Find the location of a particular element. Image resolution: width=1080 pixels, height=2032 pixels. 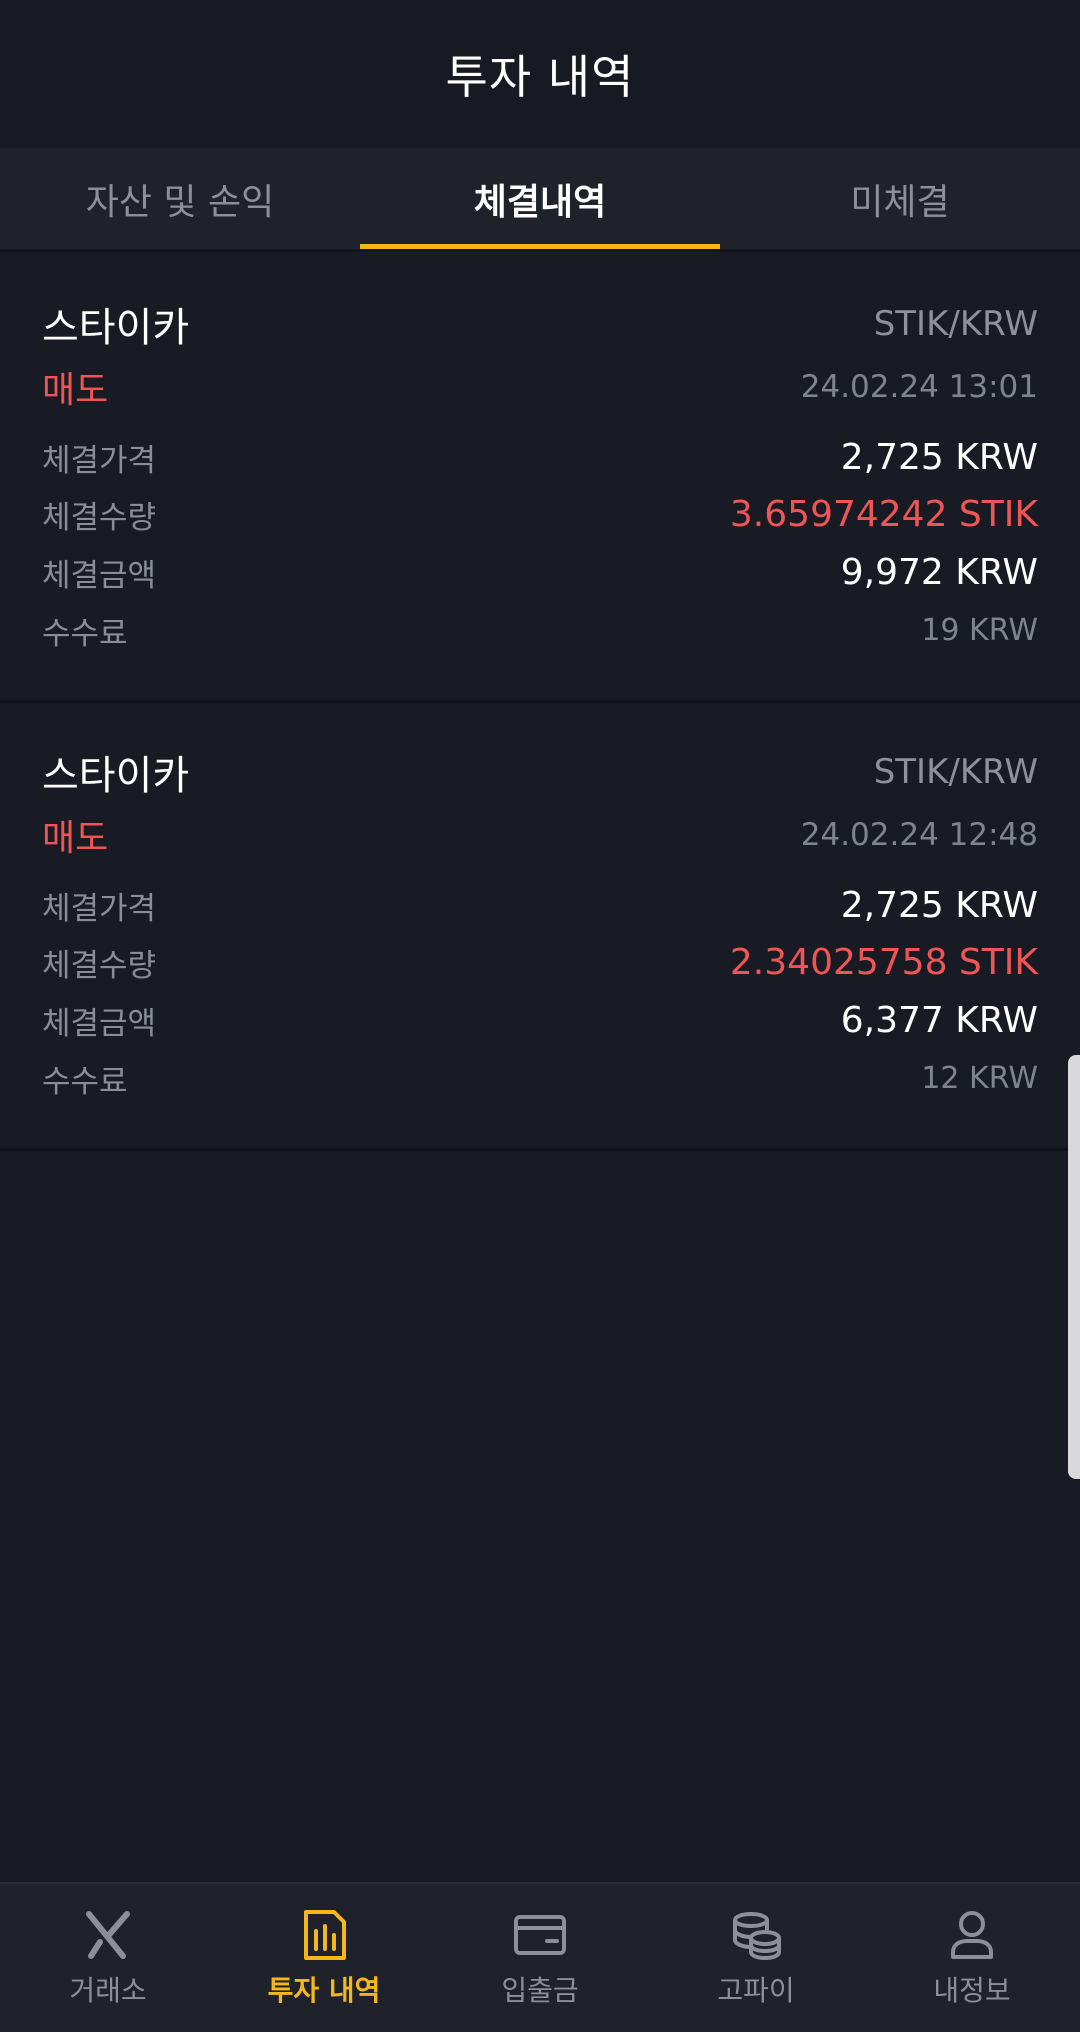

nav-exchange: 거래소 is located at coordinates (108, 1958).